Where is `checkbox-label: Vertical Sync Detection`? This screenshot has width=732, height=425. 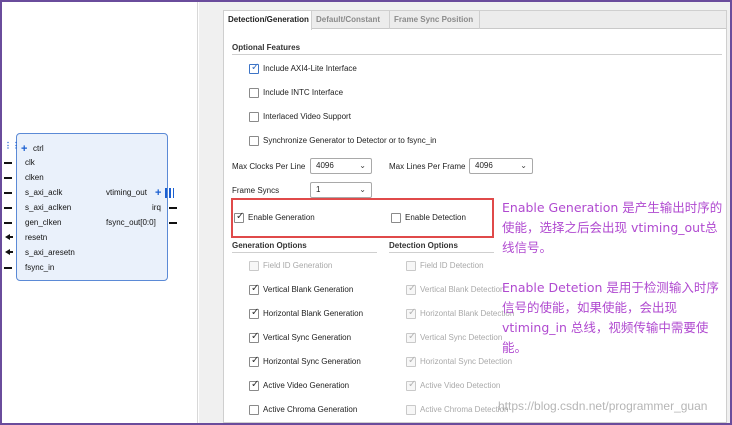 checkbox-label: Vertical Sync Detection is located at coordinates (461, 337).